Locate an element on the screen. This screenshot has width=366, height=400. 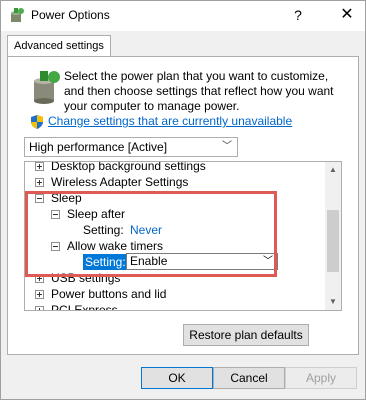
uac-shield-icon is located at coordinates (37, 122).